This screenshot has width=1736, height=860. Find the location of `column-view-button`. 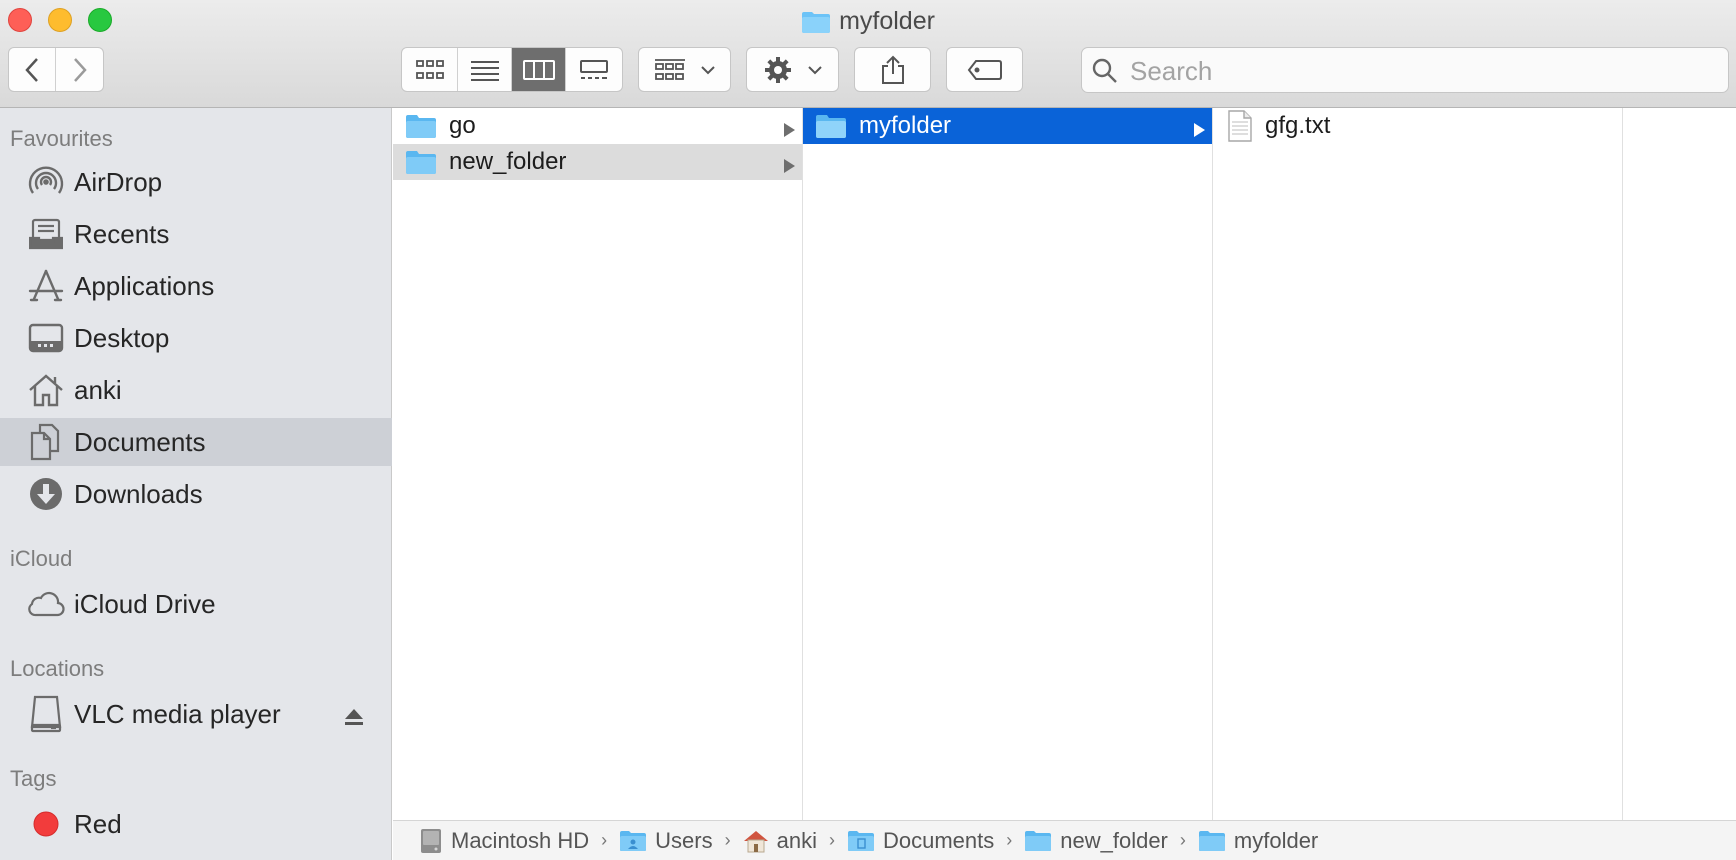

column-view-button is located at coordinates (539, 69).